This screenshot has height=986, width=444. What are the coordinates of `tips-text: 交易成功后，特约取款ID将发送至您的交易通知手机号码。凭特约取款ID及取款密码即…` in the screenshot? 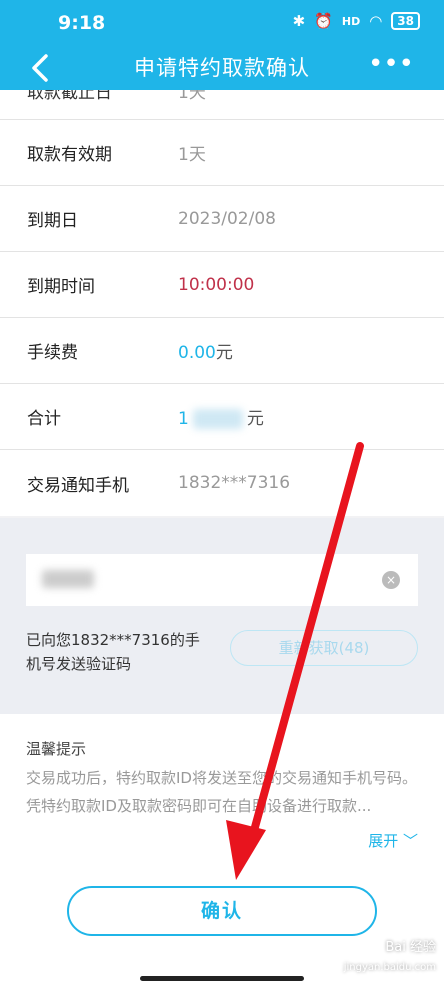 It's located at (221, 792).